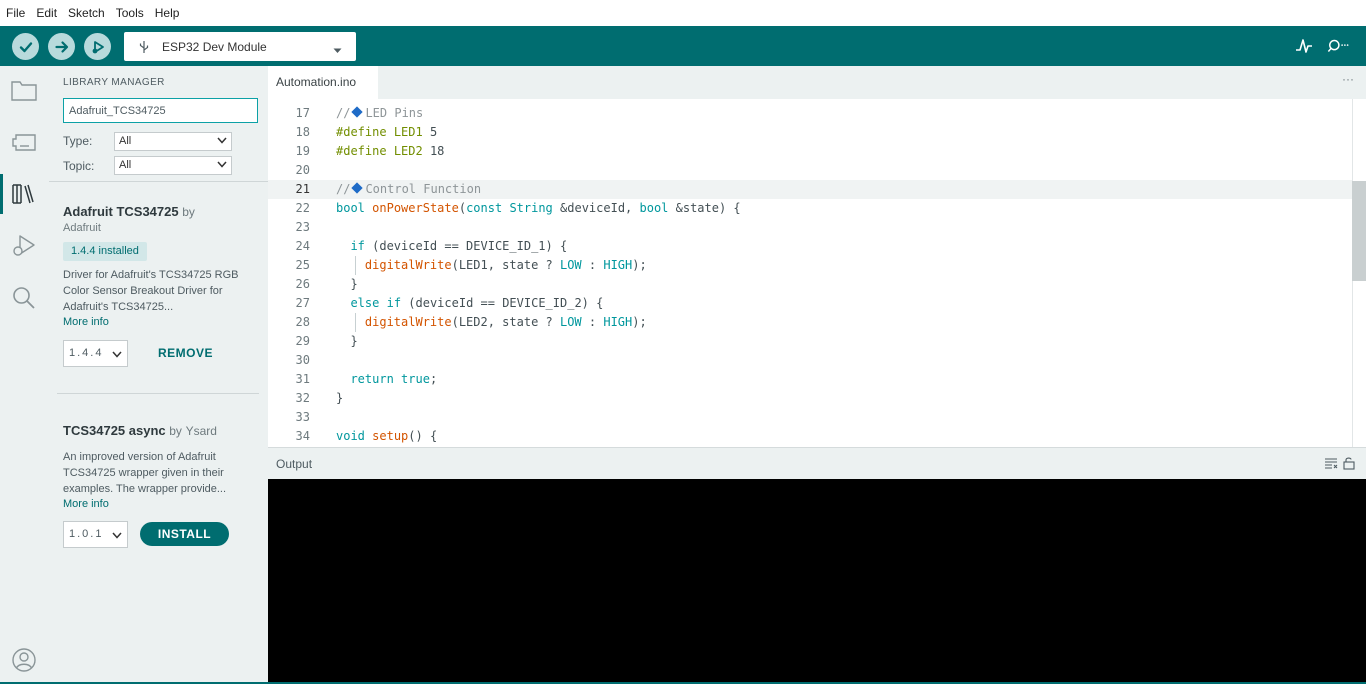 The width and height of the screenshot is (1366, 684). What do you see at coordinates (810, 436) in the screenshot?
I see `code-line: 34 void setup() {` at bounding box center [810, 436].